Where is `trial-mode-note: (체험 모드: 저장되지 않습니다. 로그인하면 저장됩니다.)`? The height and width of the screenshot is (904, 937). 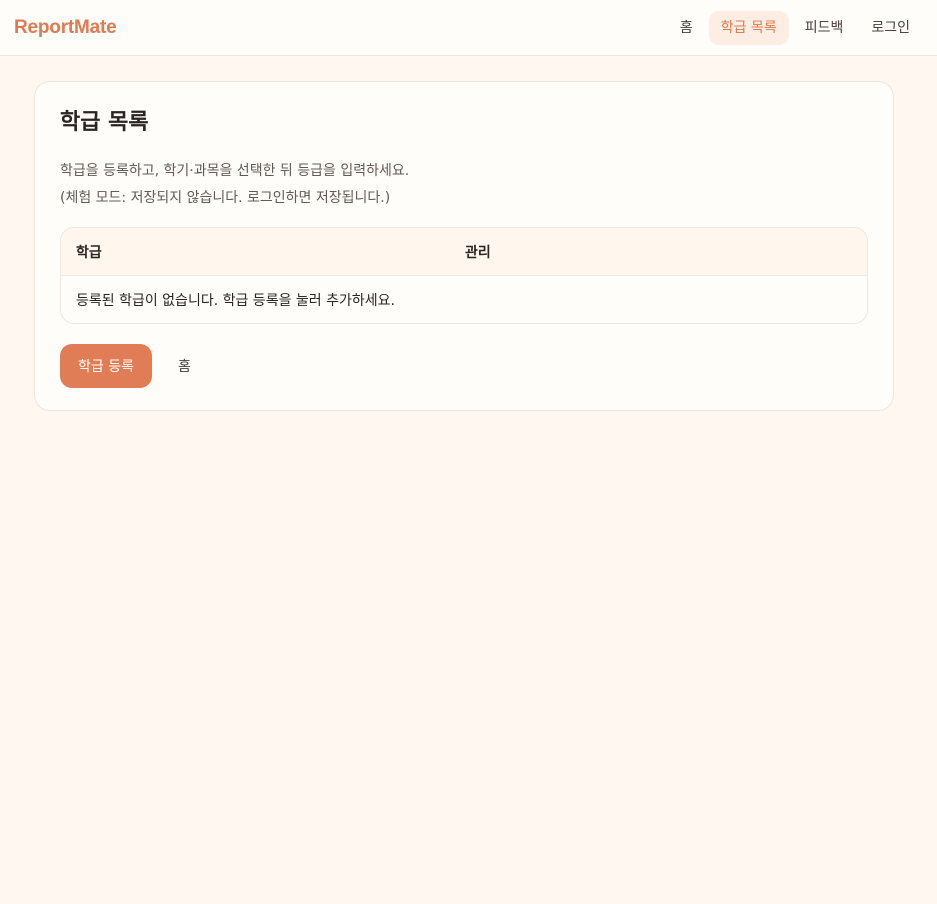
trial-mode-note: (체험 모드: 저장되지 않습니다. 로그인하면 저장됩니다.) is located at coordinates (225, 198).